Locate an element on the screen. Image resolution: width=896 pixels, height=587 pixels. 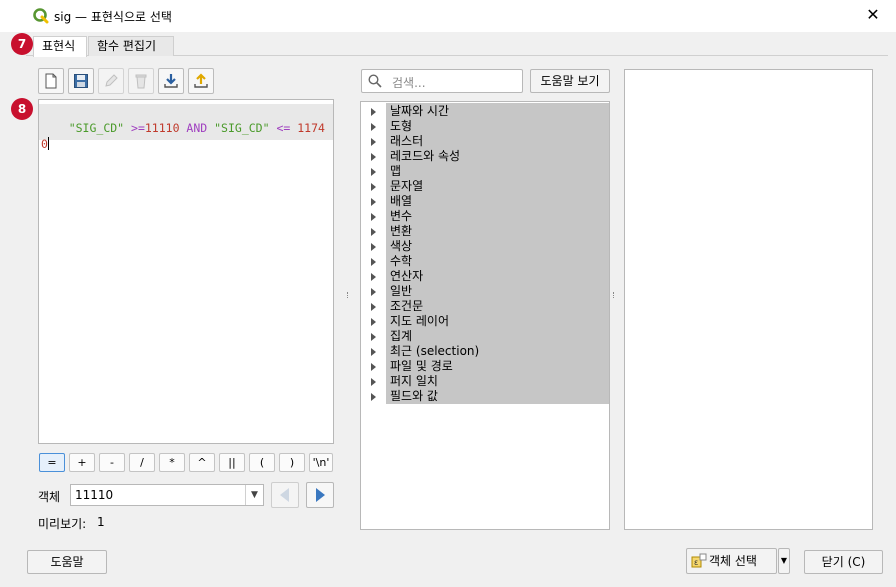
tree-item: 배열 is located at coordinates (485, 201).